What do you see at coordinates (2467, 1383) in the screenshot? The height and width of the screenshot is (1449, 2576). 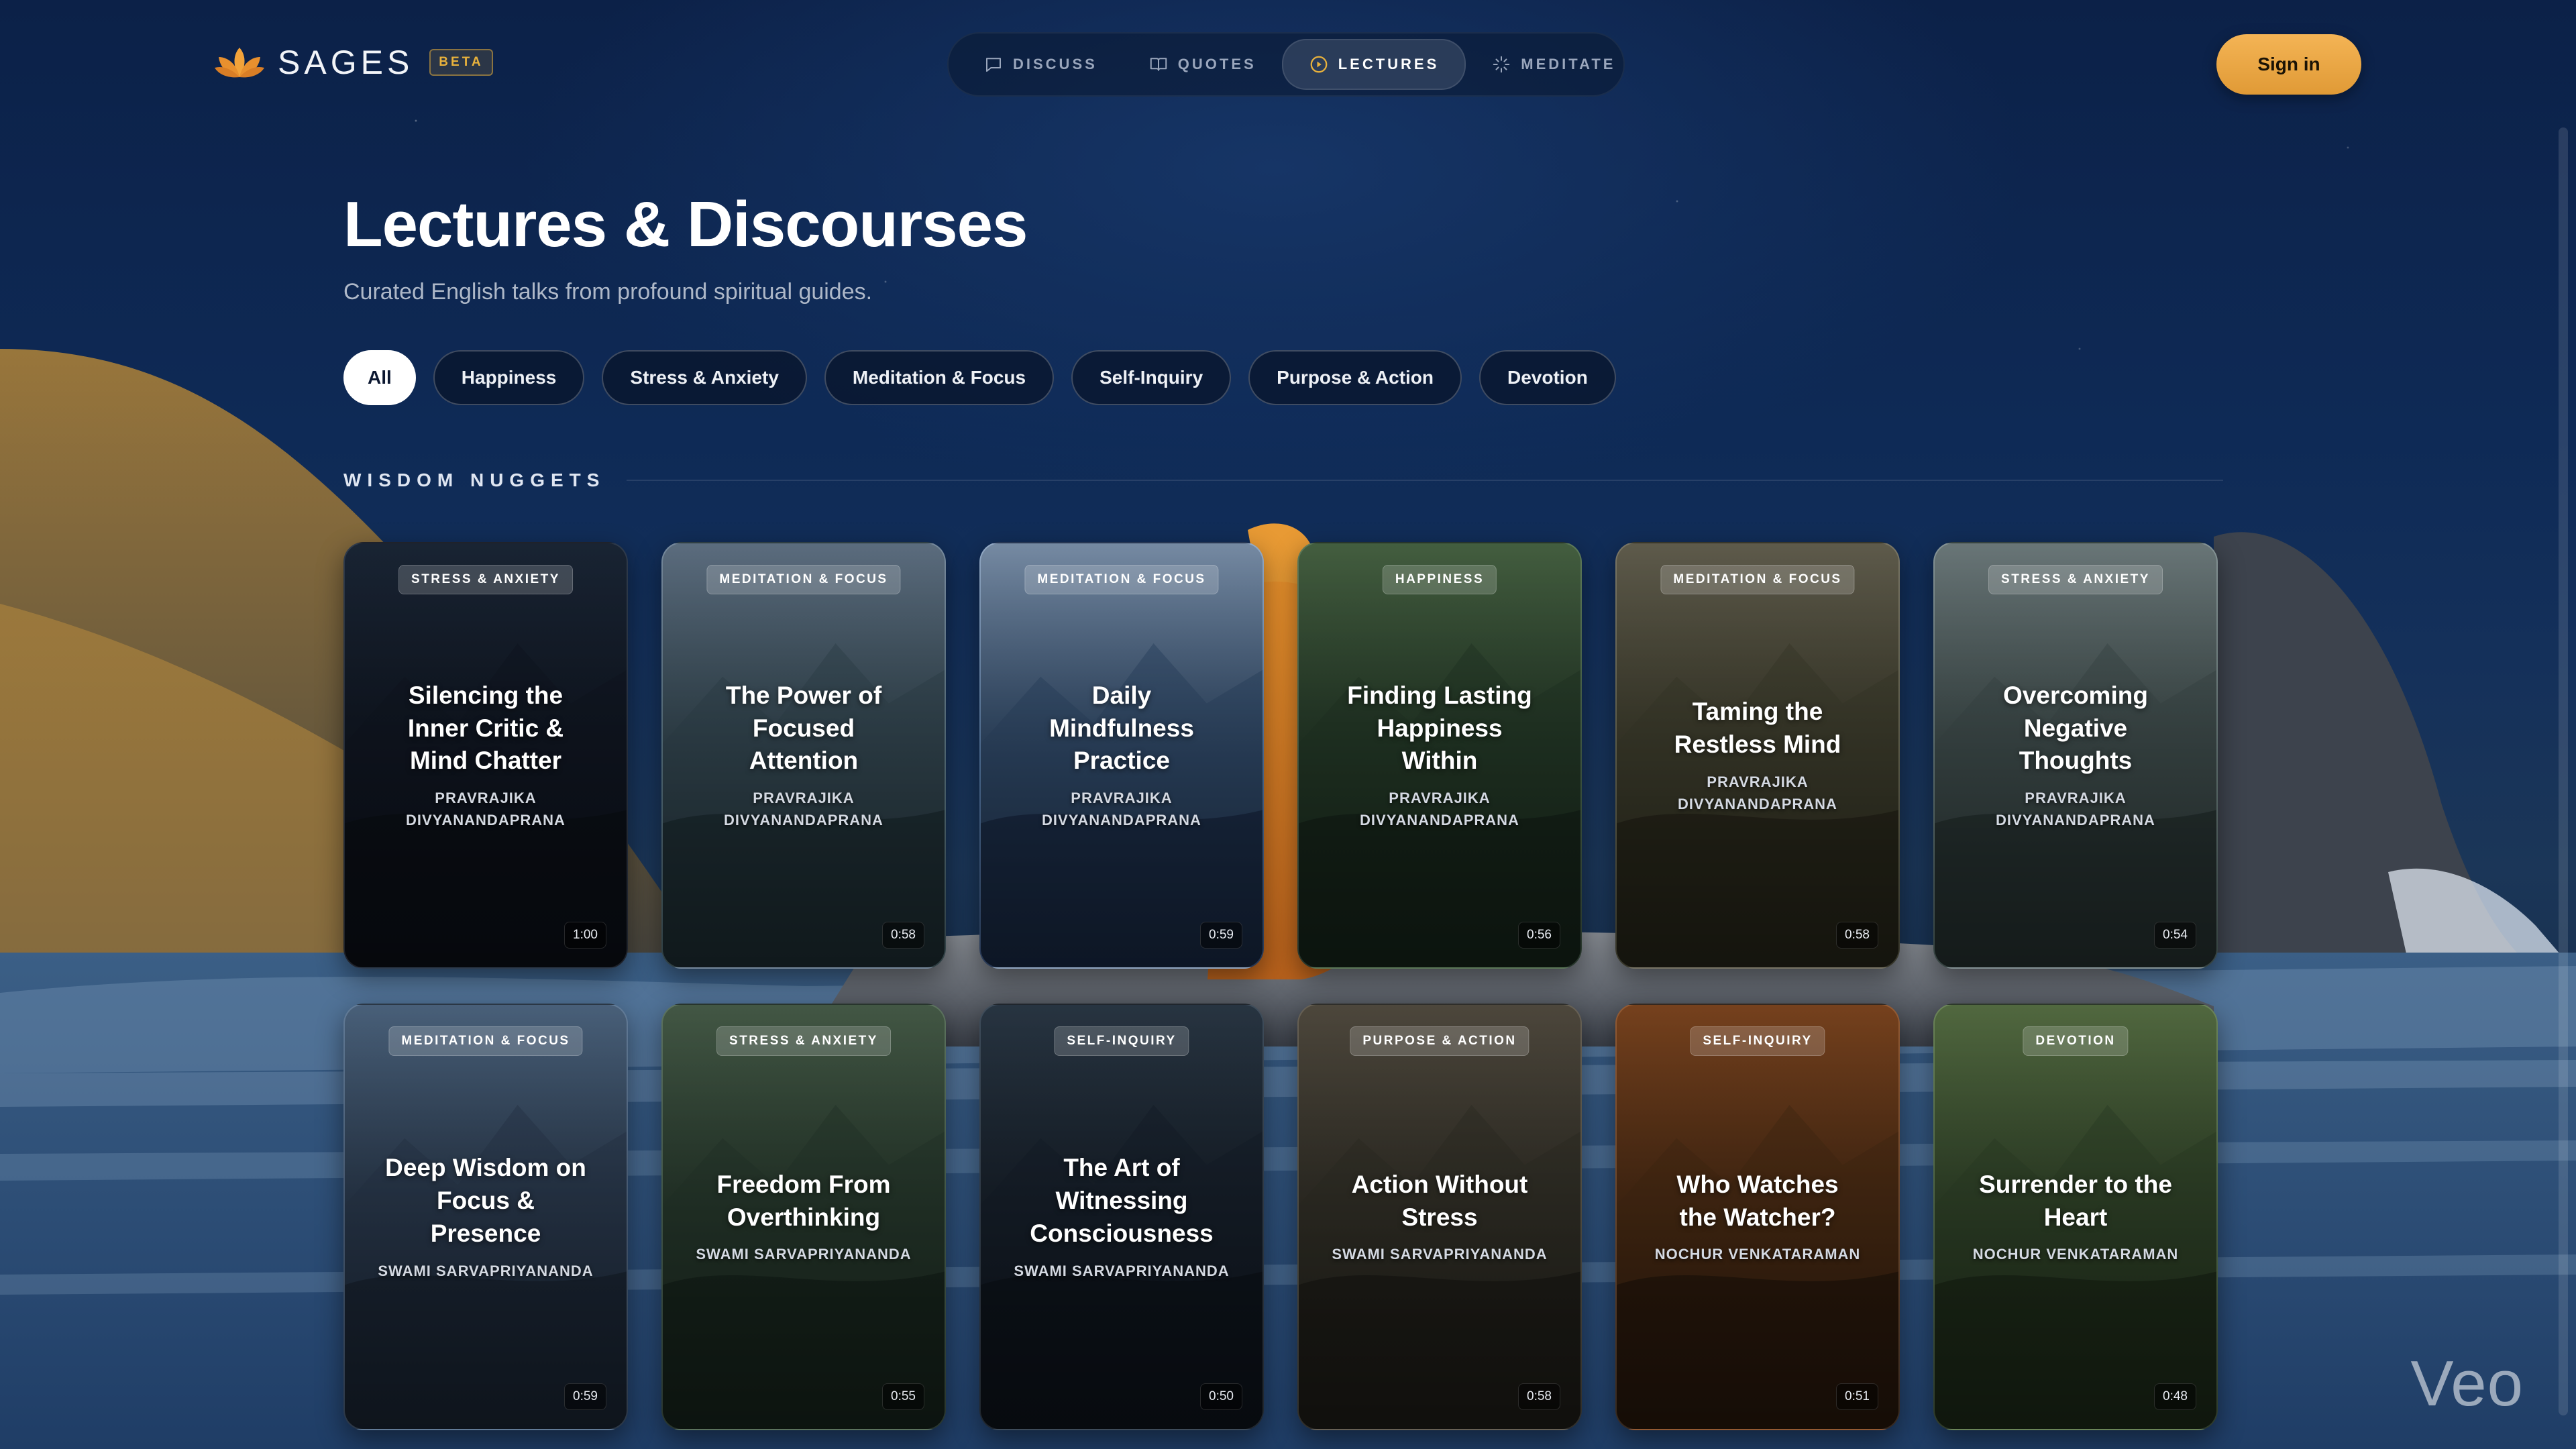 I see `veo-watermark: Veo` at bounding box center [2467, 1383].